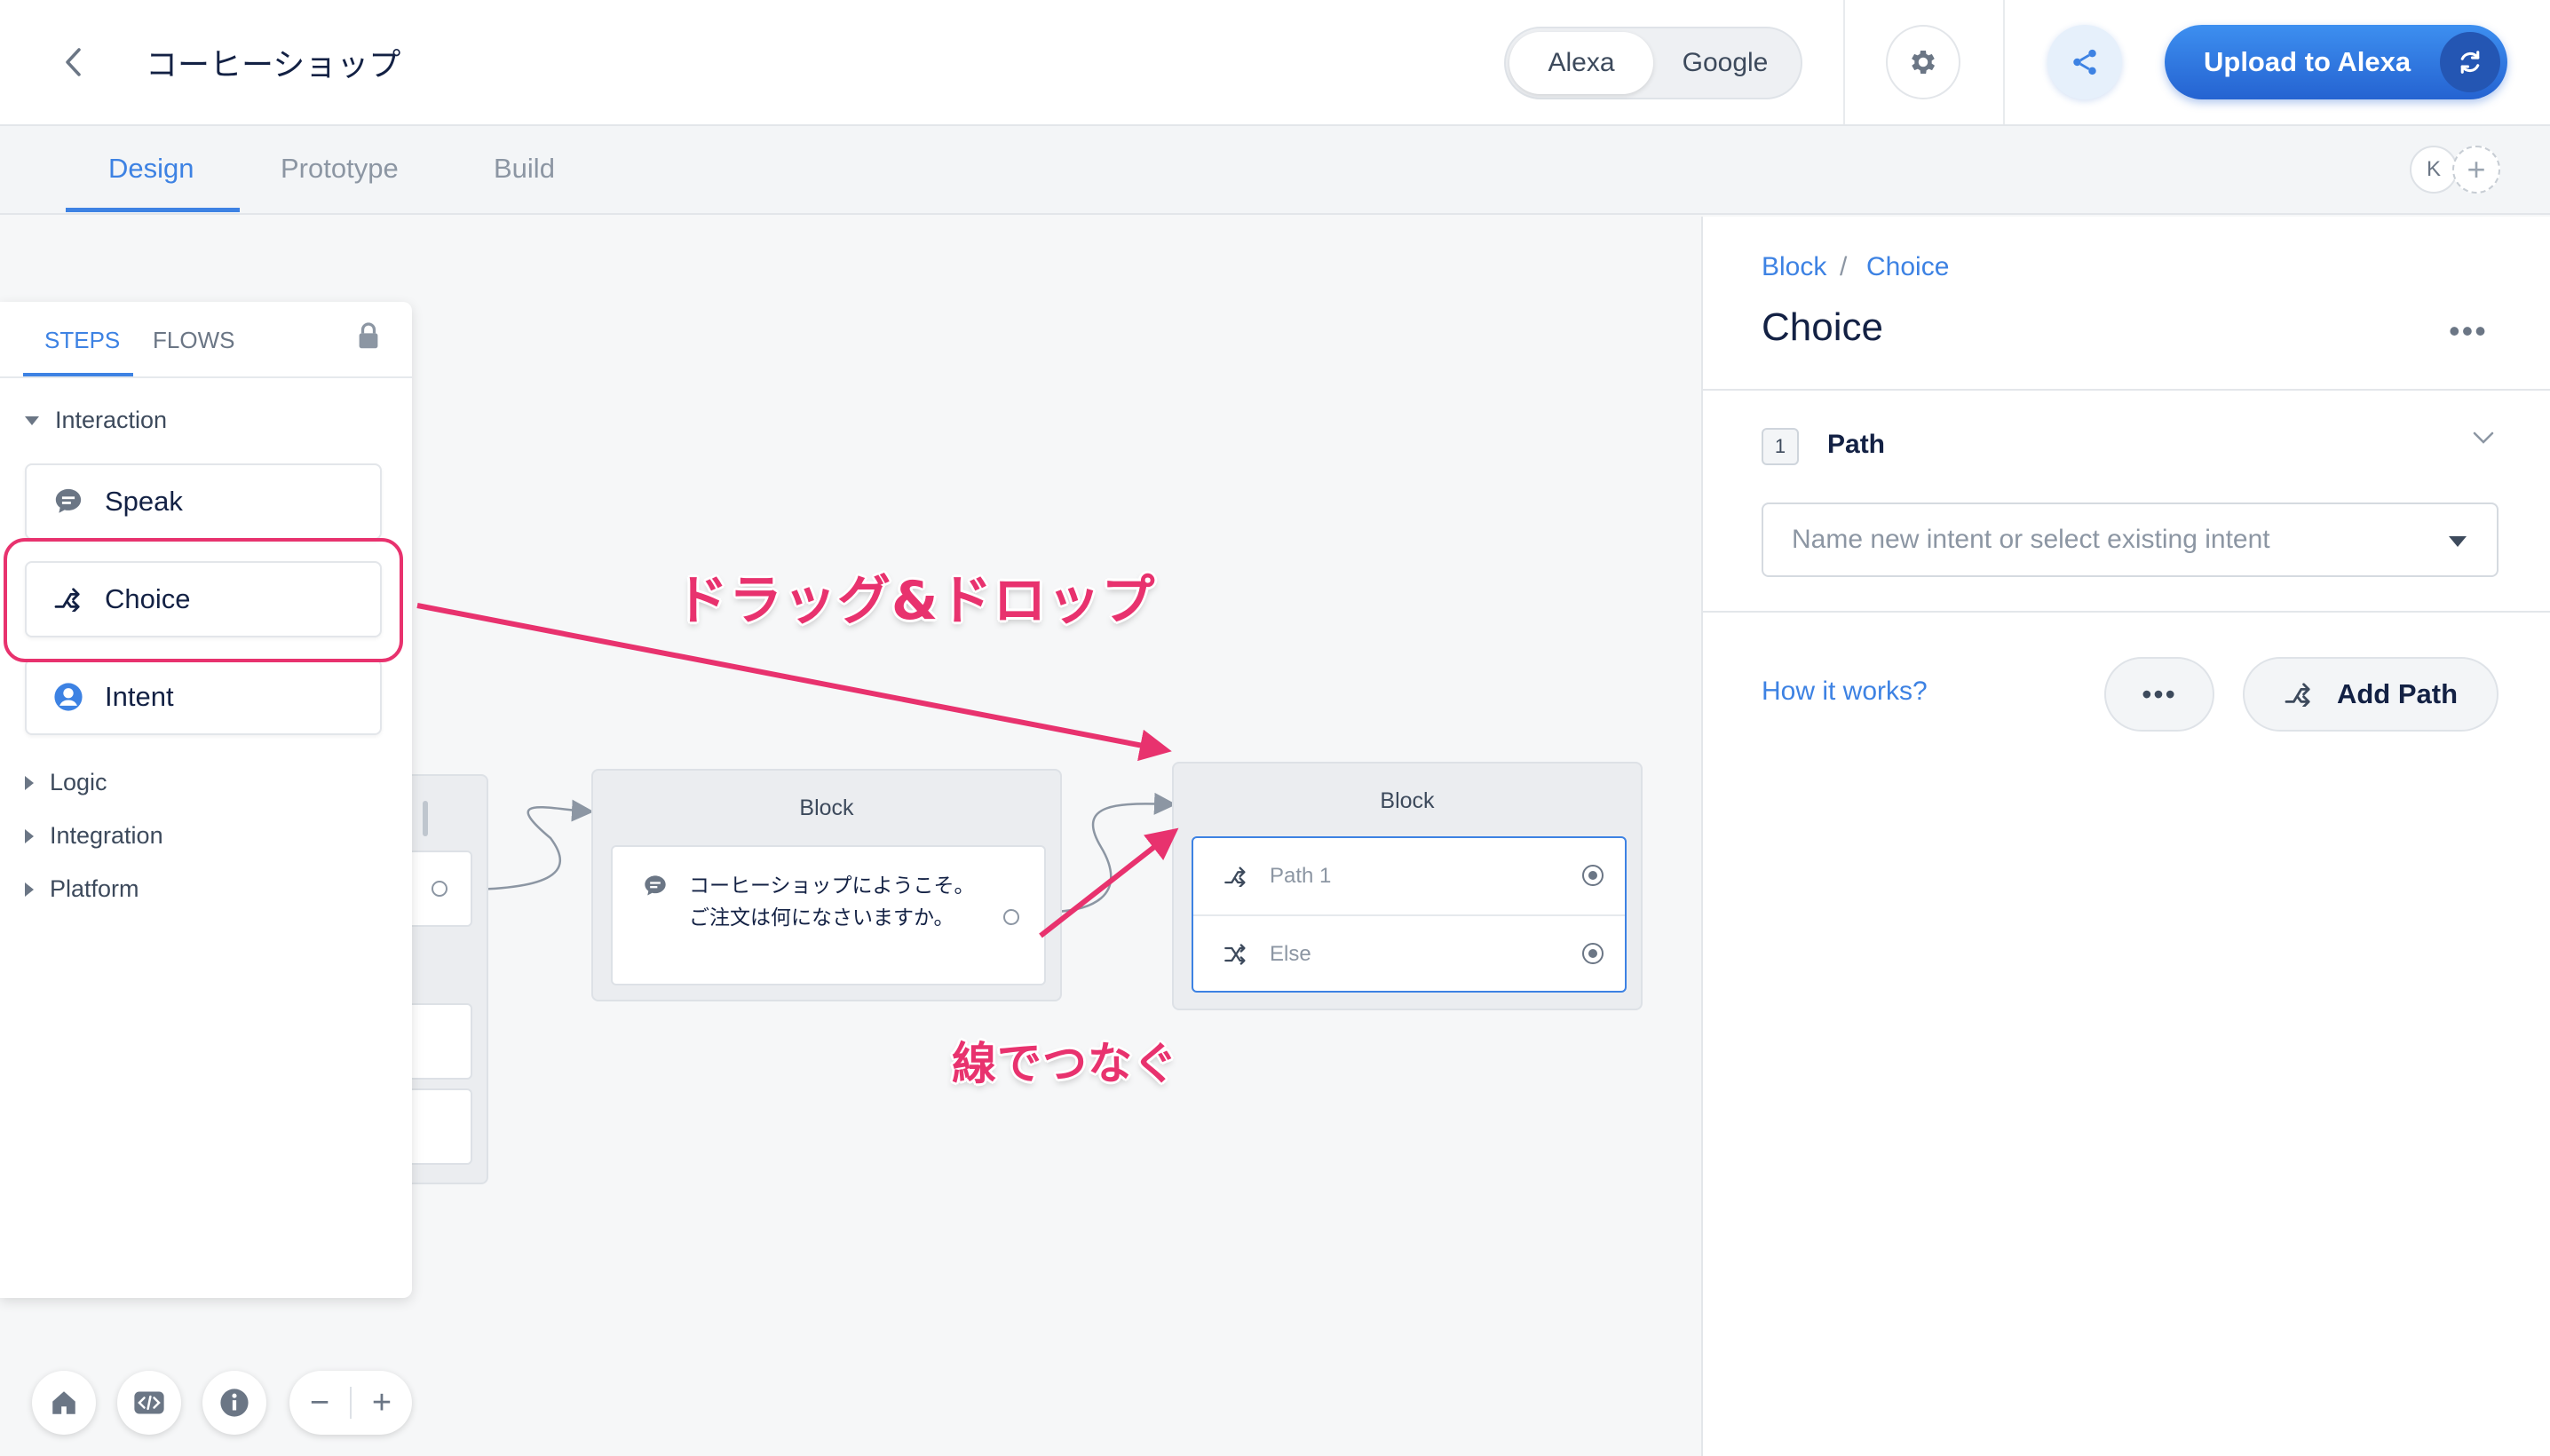 This screenshot has width=2550, height=1456. What do you see at coordinates (1822, 327) in the screenshot?
I see `editor-title: Choice` at bounding box center [1822, 327].